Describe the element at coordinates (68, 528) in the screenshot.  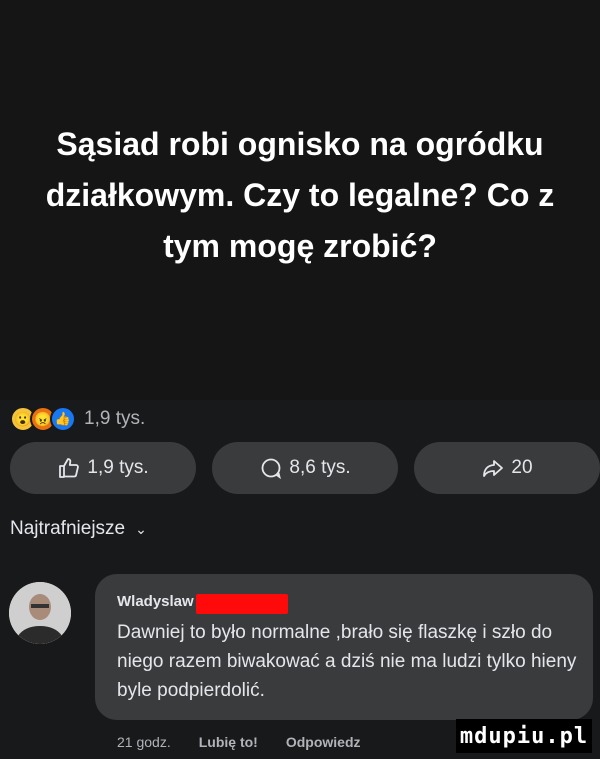
I see `sort-label: Najtrafniejsze` at that location.